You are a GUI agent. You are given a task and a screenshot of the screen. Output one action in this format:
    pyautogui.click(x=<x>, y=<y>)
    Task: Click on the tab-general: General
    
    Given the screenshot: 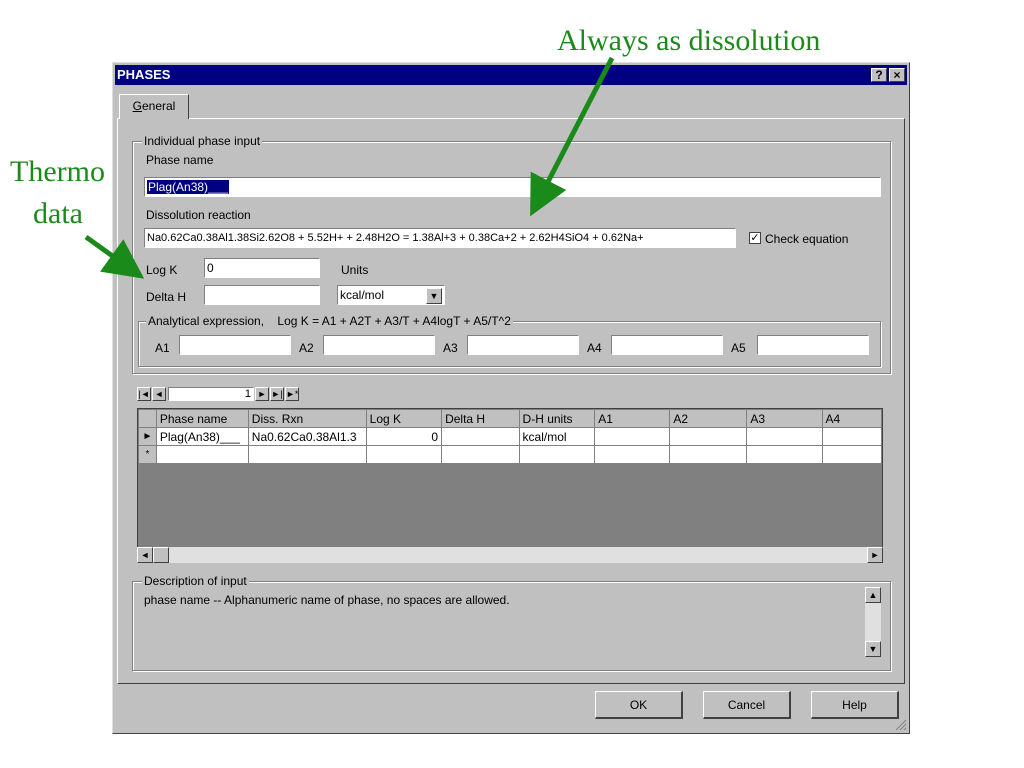 What is the action you would take?
    pyautogui.click(x=154, y=106)
    